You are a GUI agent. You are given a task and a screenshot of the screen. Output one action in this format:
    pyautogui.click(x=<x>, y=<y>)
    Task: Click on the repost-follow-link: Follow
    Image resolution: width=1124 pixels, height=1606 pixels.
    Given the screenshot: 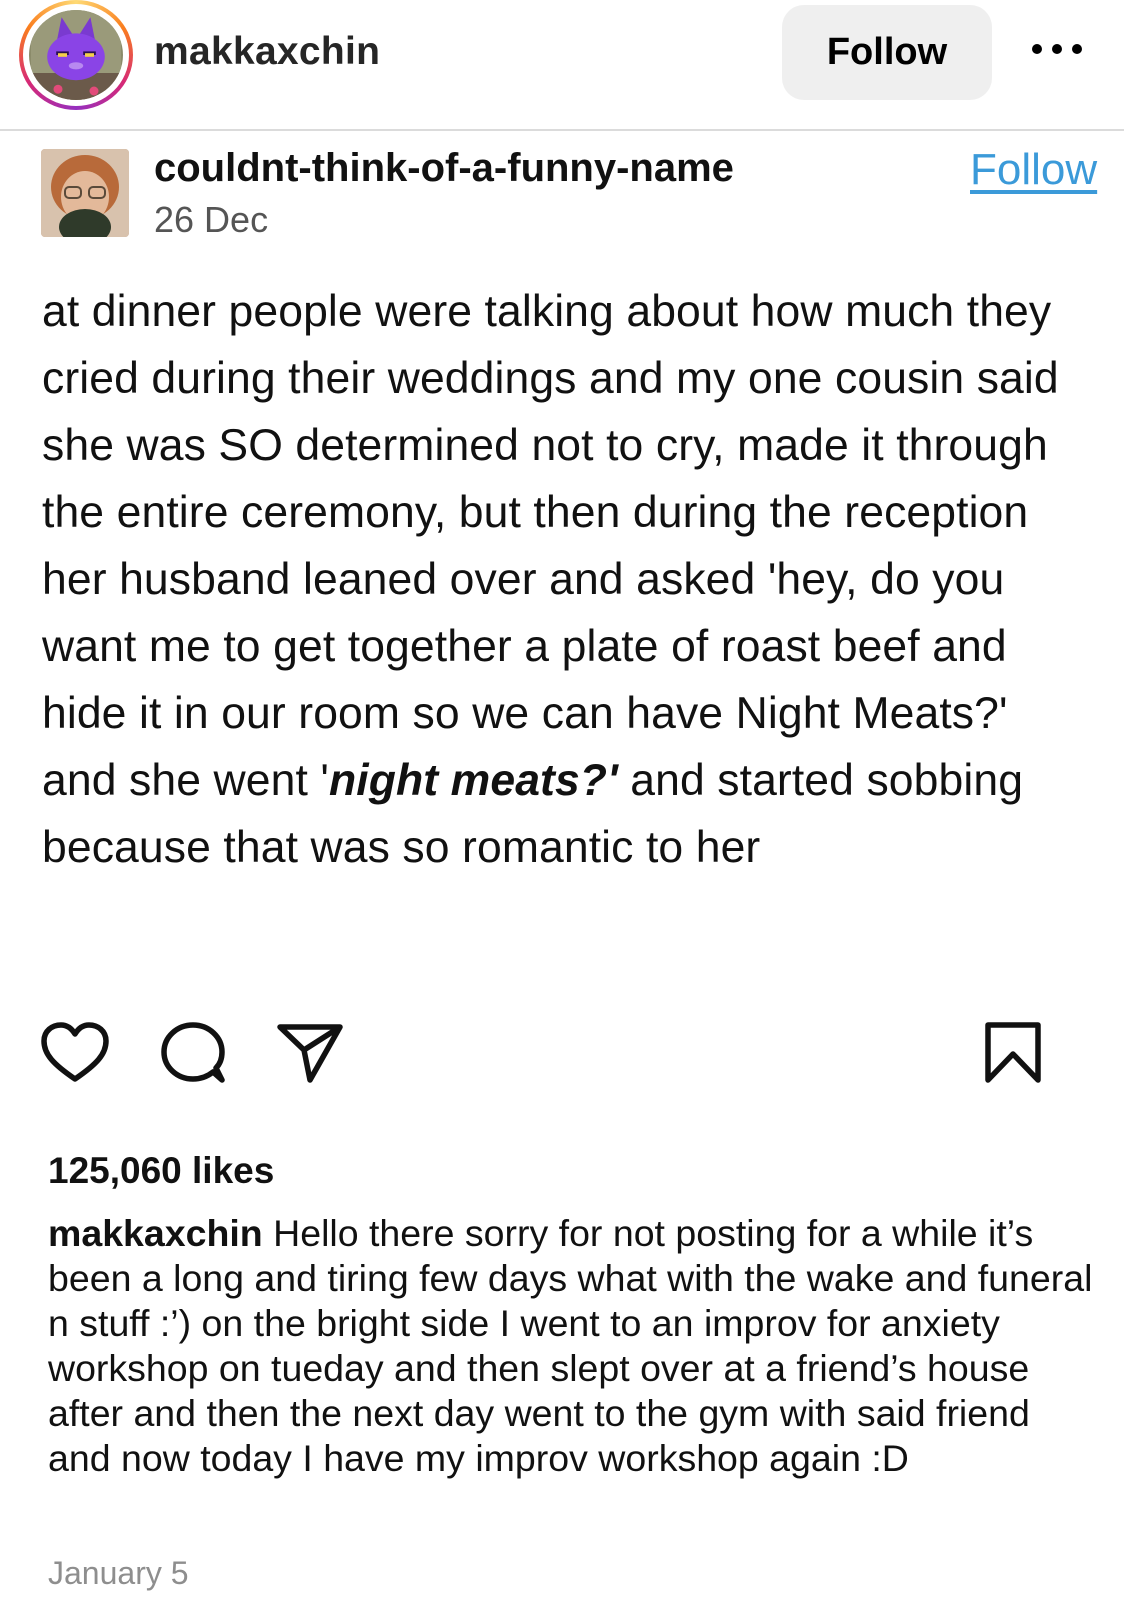 What is the action you would take?
    pyautogui.click(x=1033, y=170)
    